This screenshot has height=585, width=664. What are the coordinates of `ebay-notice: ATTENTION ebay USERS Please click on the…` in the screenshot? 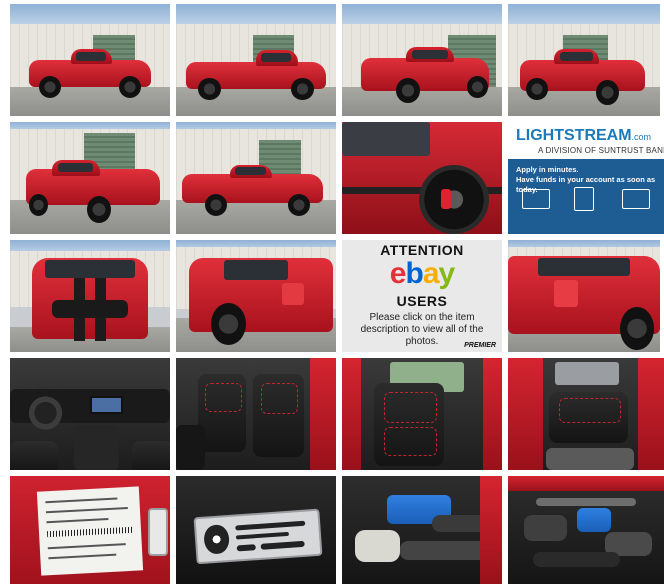 It's located at (422, 296).